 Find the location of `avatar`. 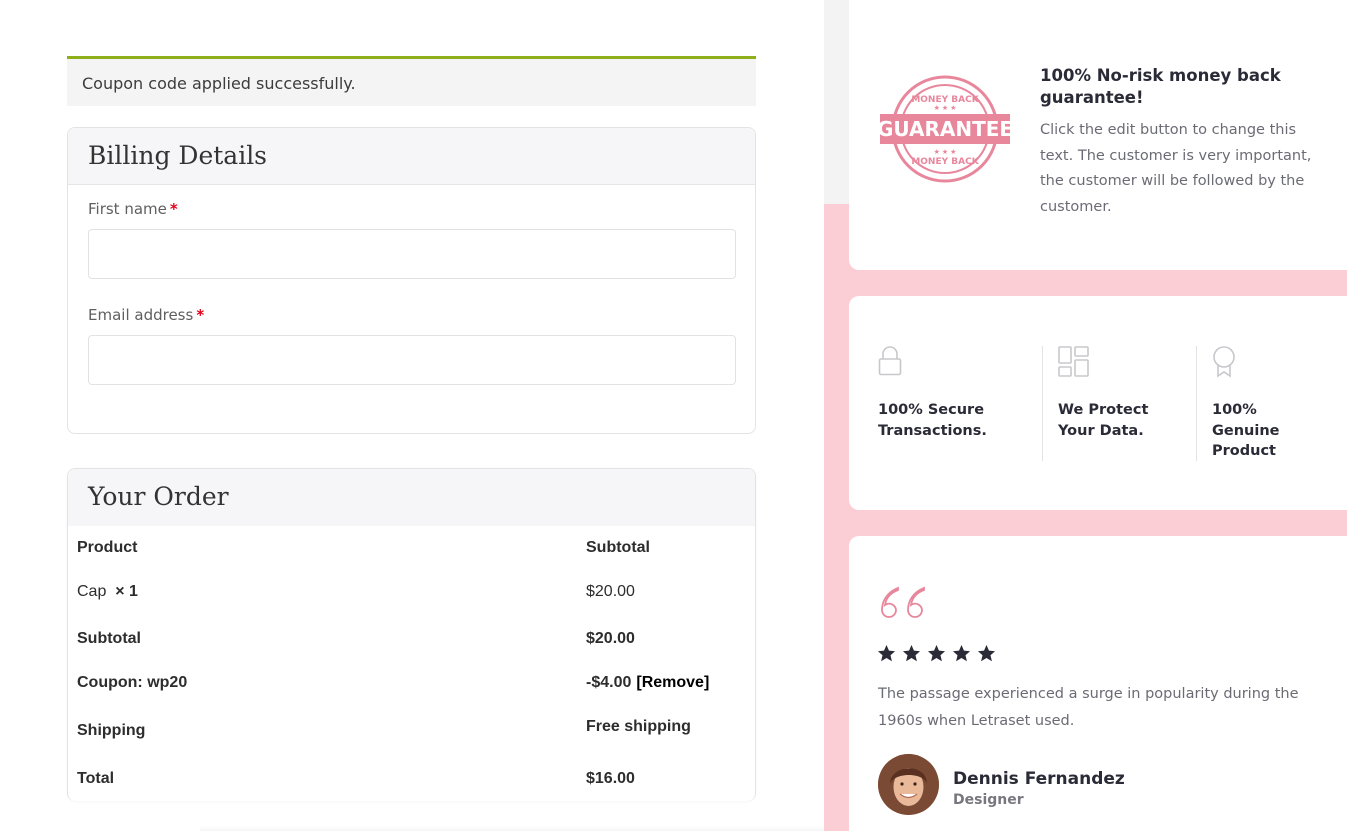

avatar is located at coordinates (908, 784).